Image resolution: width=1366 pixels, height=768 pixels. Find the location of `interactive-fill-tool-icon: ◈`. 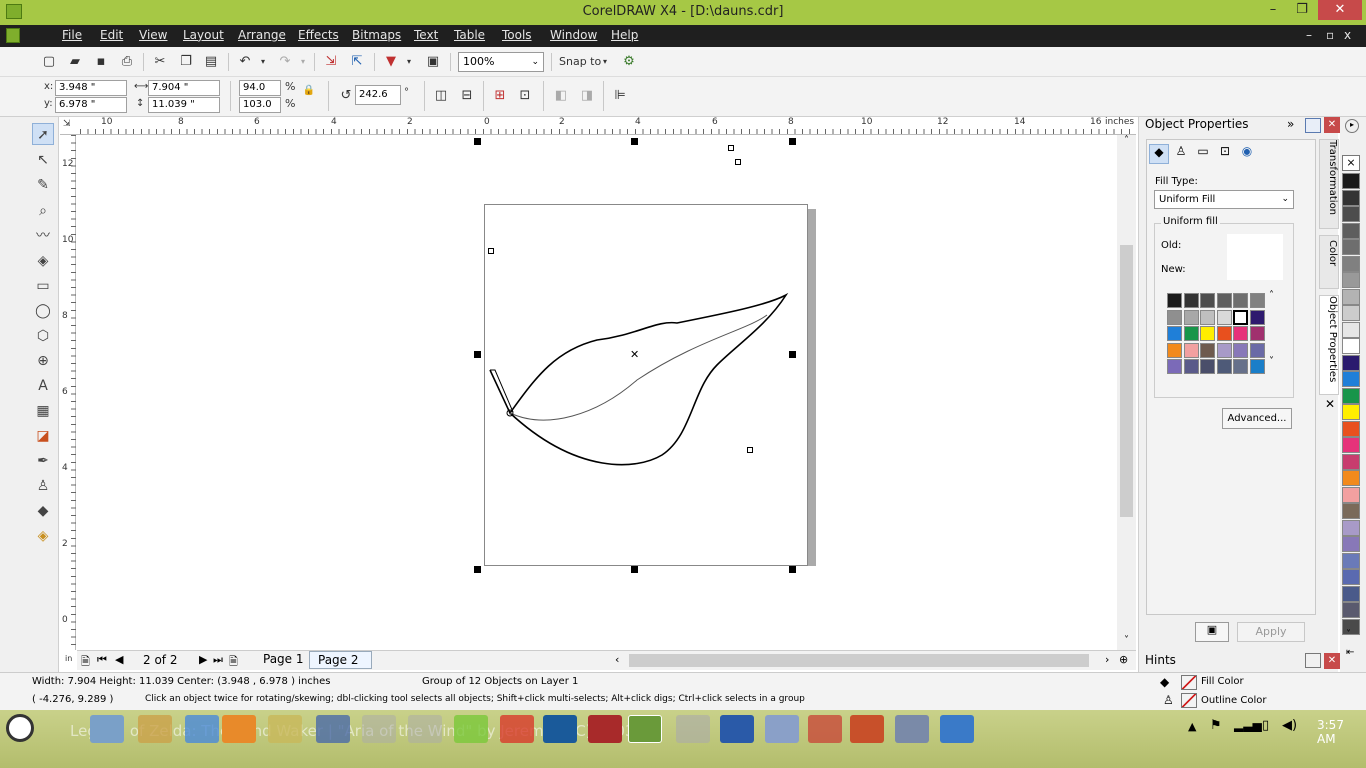

interactive-fill-tool-icon: ◈ is located at coordinates (43, 536).